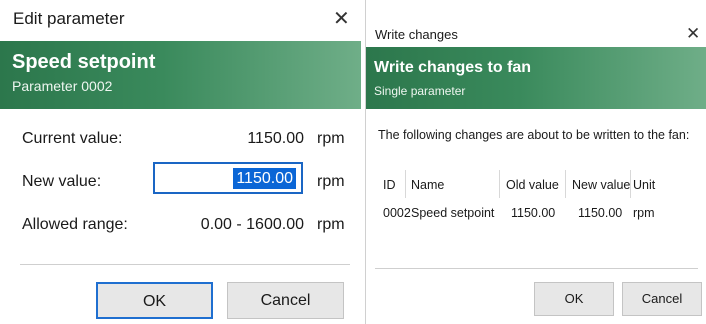 This screenshot has width=706, height=324. What do you see at coordinates (331, 181) in the screenshot?
I see `new-value-unit: rpm` at bounding box center [331, 181].